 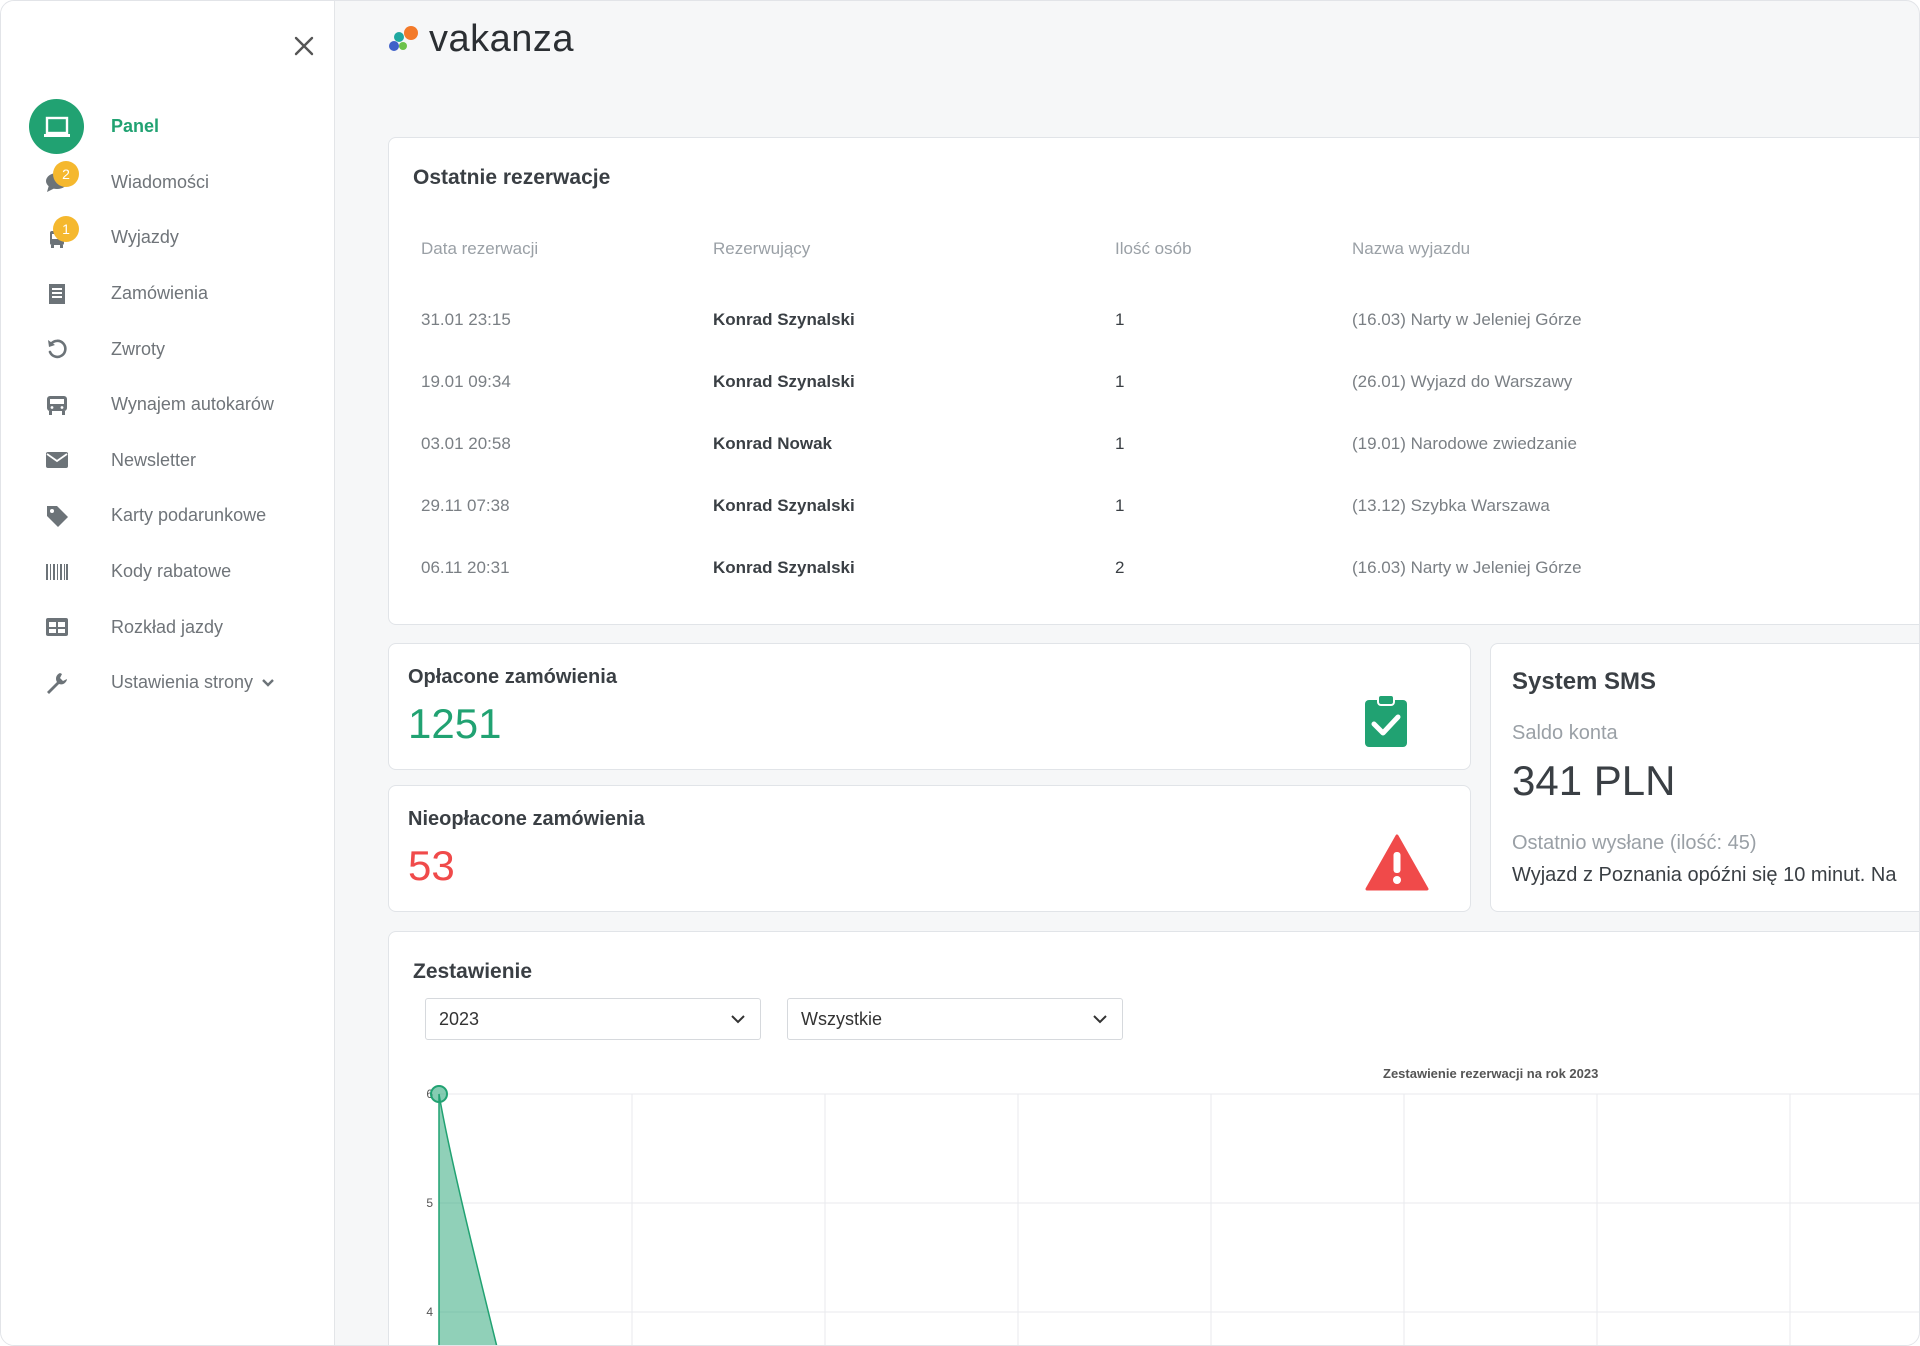 What do you see at coordinates (160, 181) in the screenshot?
I see `sidebar-item-label: Wiadomości` at bounding box center [160, 181].